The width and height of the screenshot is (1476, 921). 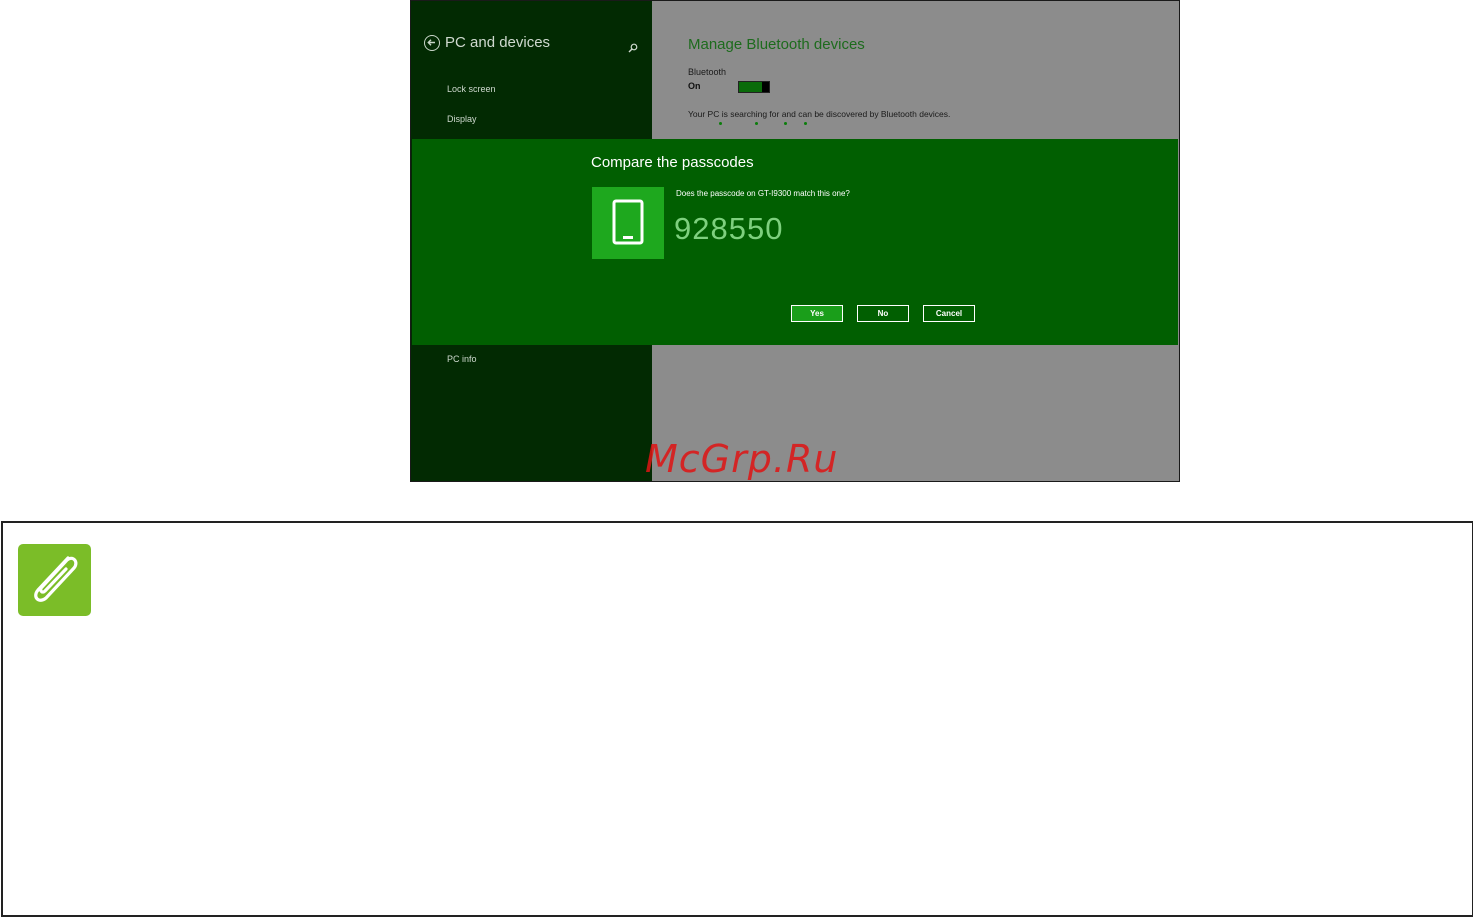 I want to click on sidebar-title: PC and devices, so click(x=498, y=42).